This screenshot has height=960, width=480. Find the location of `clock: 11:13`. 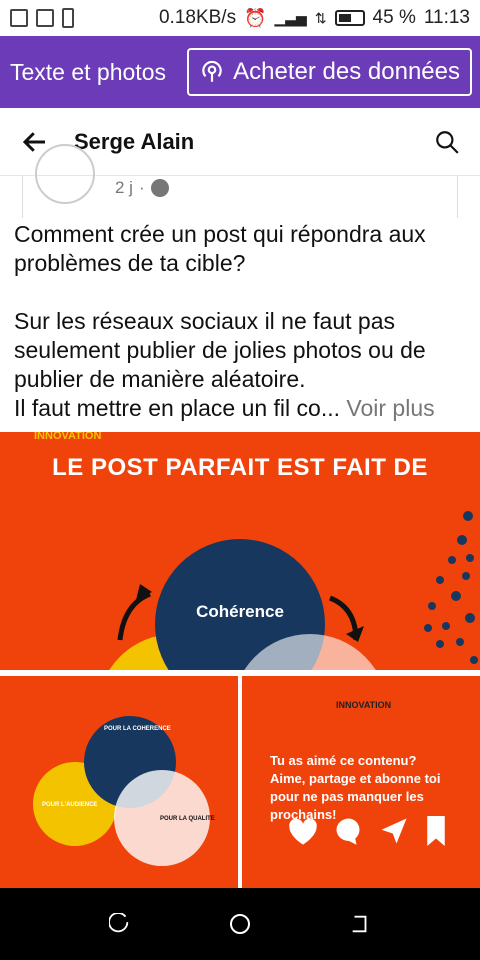

clock: 11:13 is located at coordinates (446, 17).